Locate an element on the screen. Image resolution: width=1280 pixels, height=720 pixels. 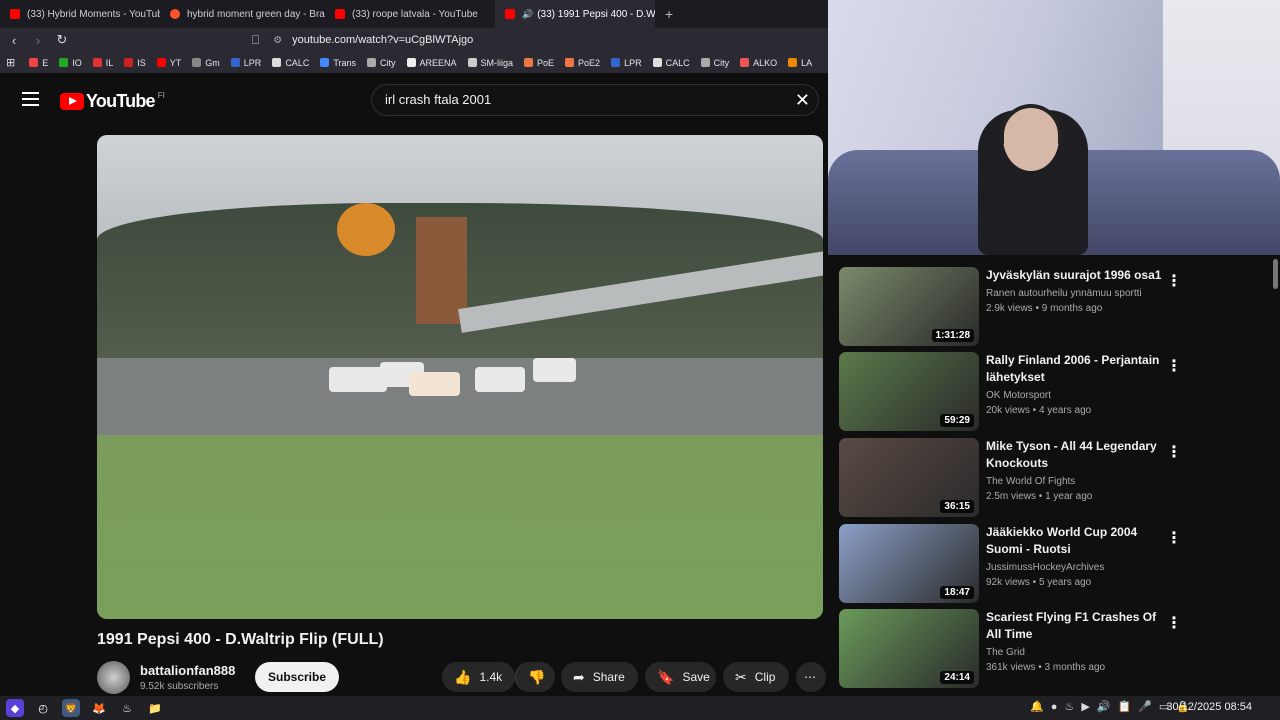
apps-grid-icon: ⊞ is located at coordinates (10, 62).